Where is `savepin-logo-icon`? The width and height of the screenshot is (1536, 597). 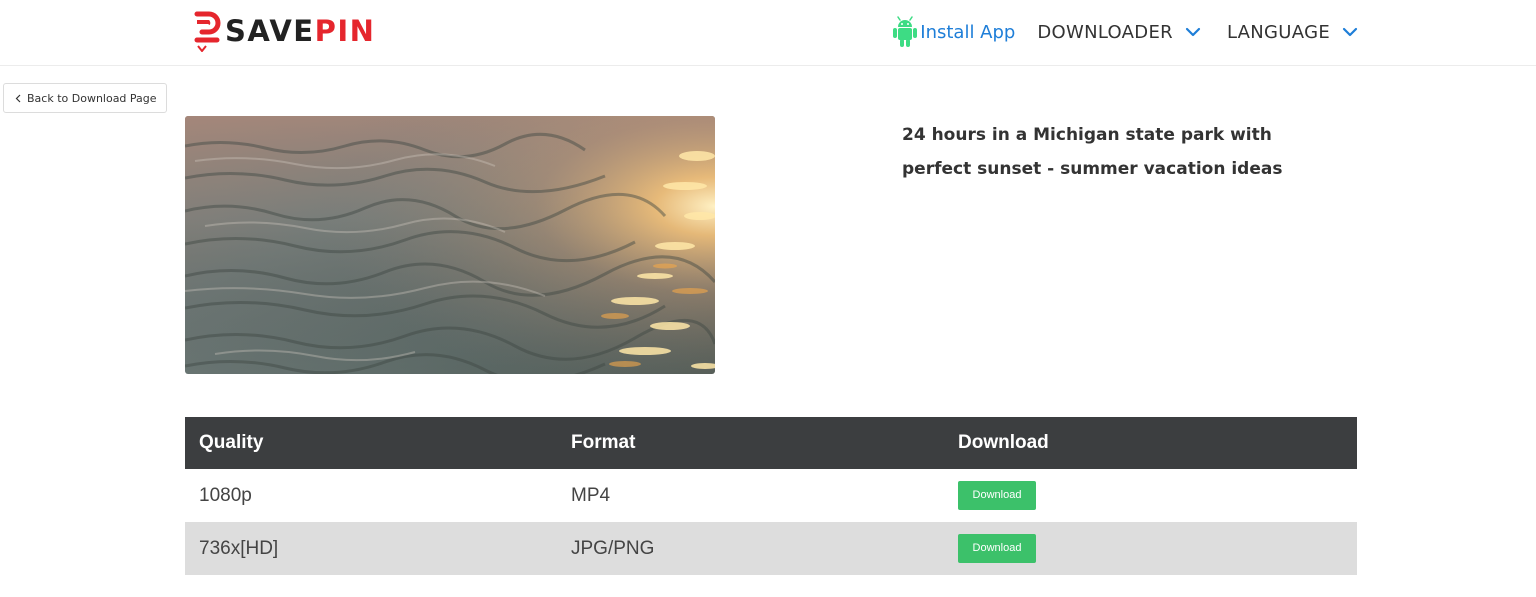
savepin-logo-icon is located at coordinates (207, 31).